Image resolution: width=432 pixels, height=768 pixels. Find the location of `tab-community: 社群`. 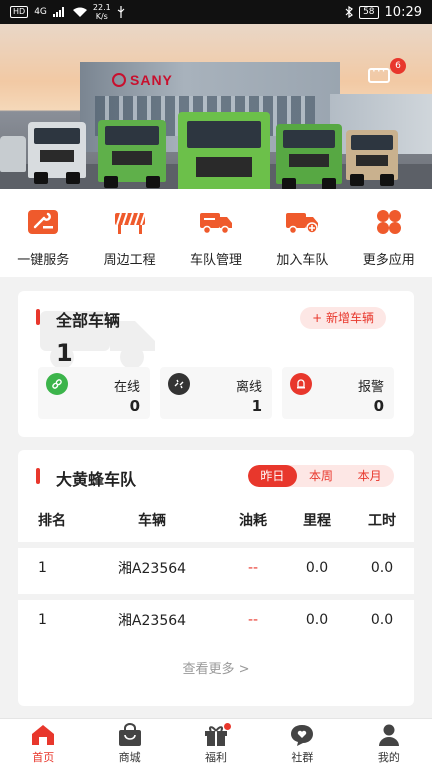

tab-community: 社群 is located at coordinates (302, 743).